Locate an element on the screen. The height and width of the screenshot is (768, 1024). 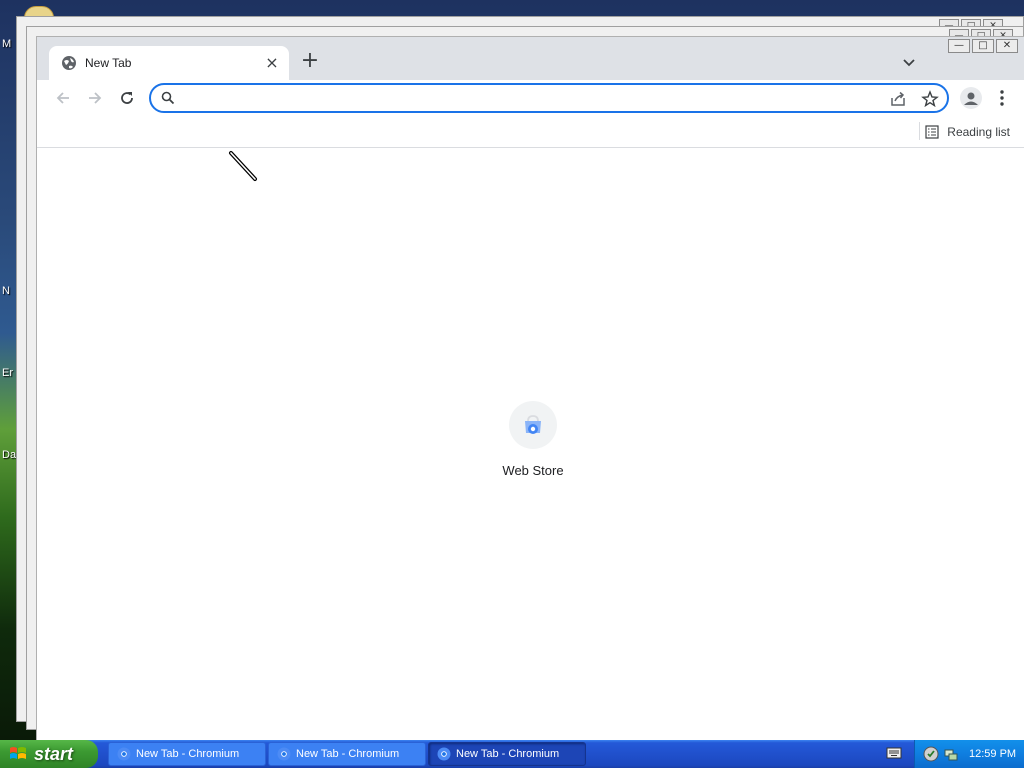
star-icon is located at coordinates (930, 99).